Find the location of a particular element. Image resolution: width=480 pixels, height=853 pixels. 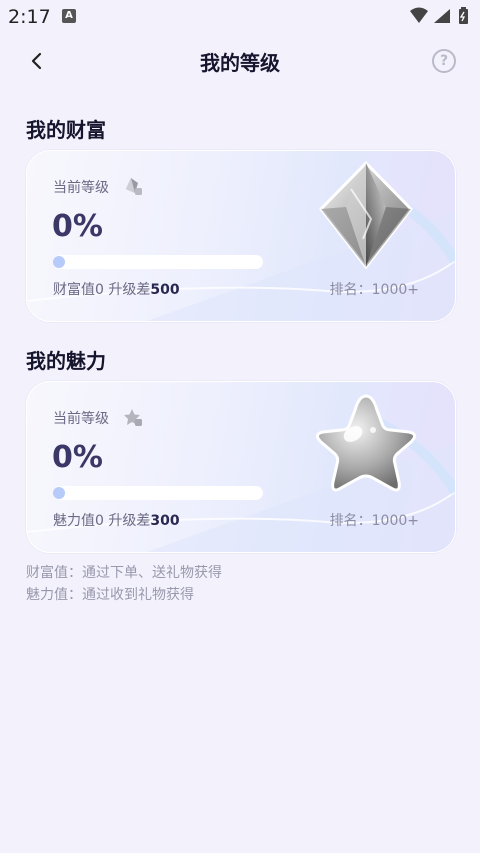

wealth-section-title: 我的财富 is located at coordinates (66, 130).